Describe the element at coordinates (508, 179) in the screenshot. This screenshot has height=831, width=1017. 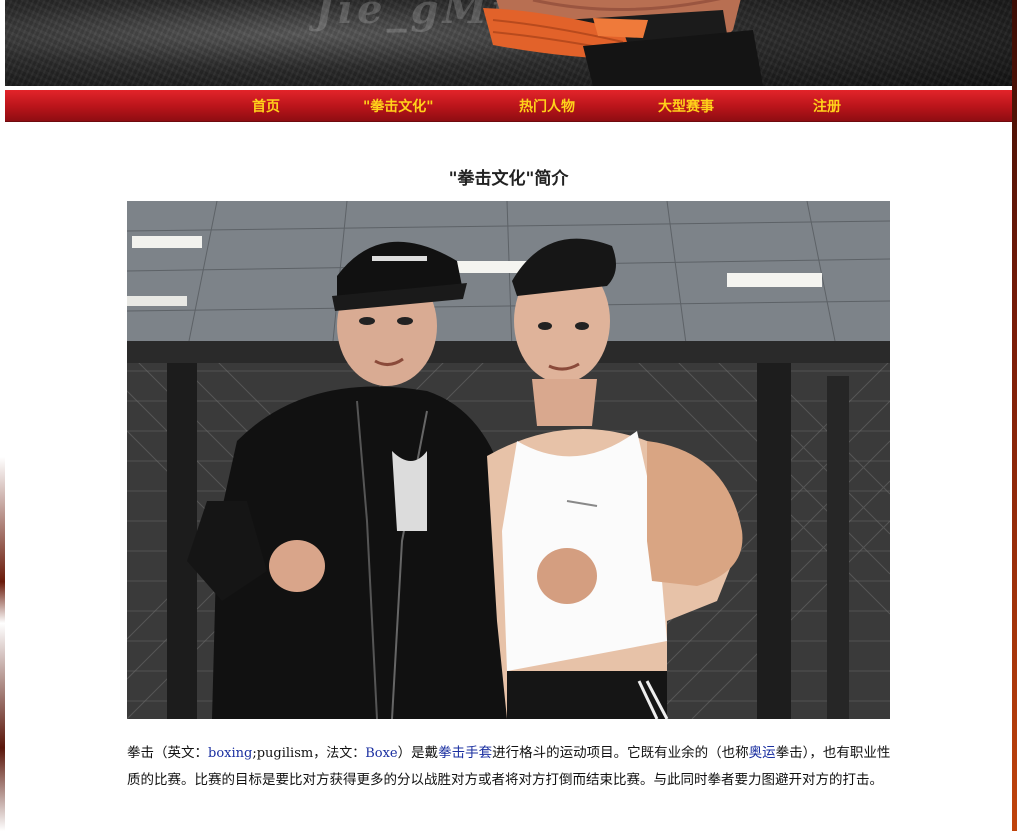
I see `page-title: "拳击文化"简介` at that location.